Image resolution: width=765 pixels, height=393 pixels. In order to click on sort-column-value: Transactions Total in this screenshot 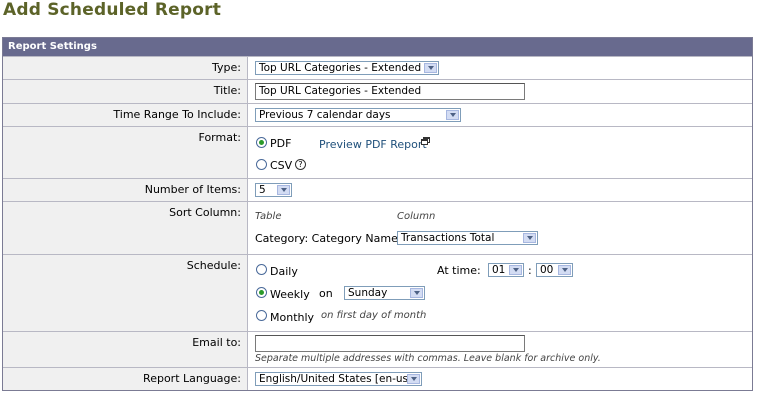, I will do `click(448, 238)`.